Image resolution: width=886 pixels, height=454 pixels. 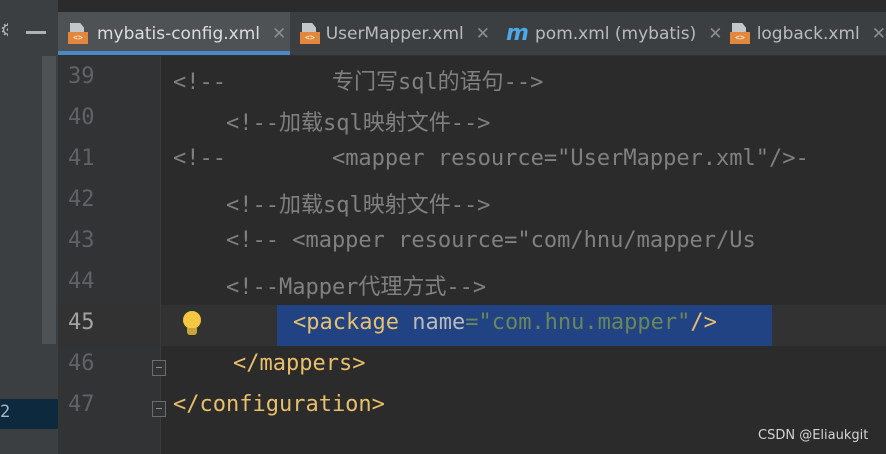 What do you see at coordinates (394, 33) in the screenshot?
I see `tab-label: UserMapper.xml` at bounding box center [394, 33].